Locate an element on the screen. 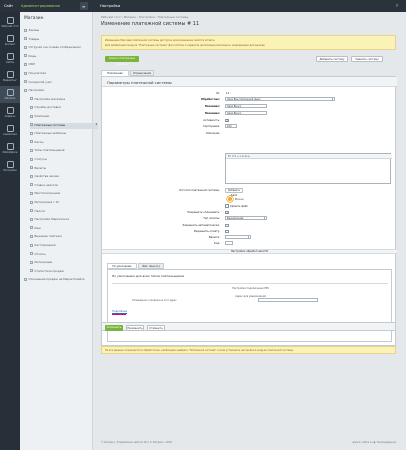  sidebar-item: Интеграция с 1С is located at coordinates (64, 203).